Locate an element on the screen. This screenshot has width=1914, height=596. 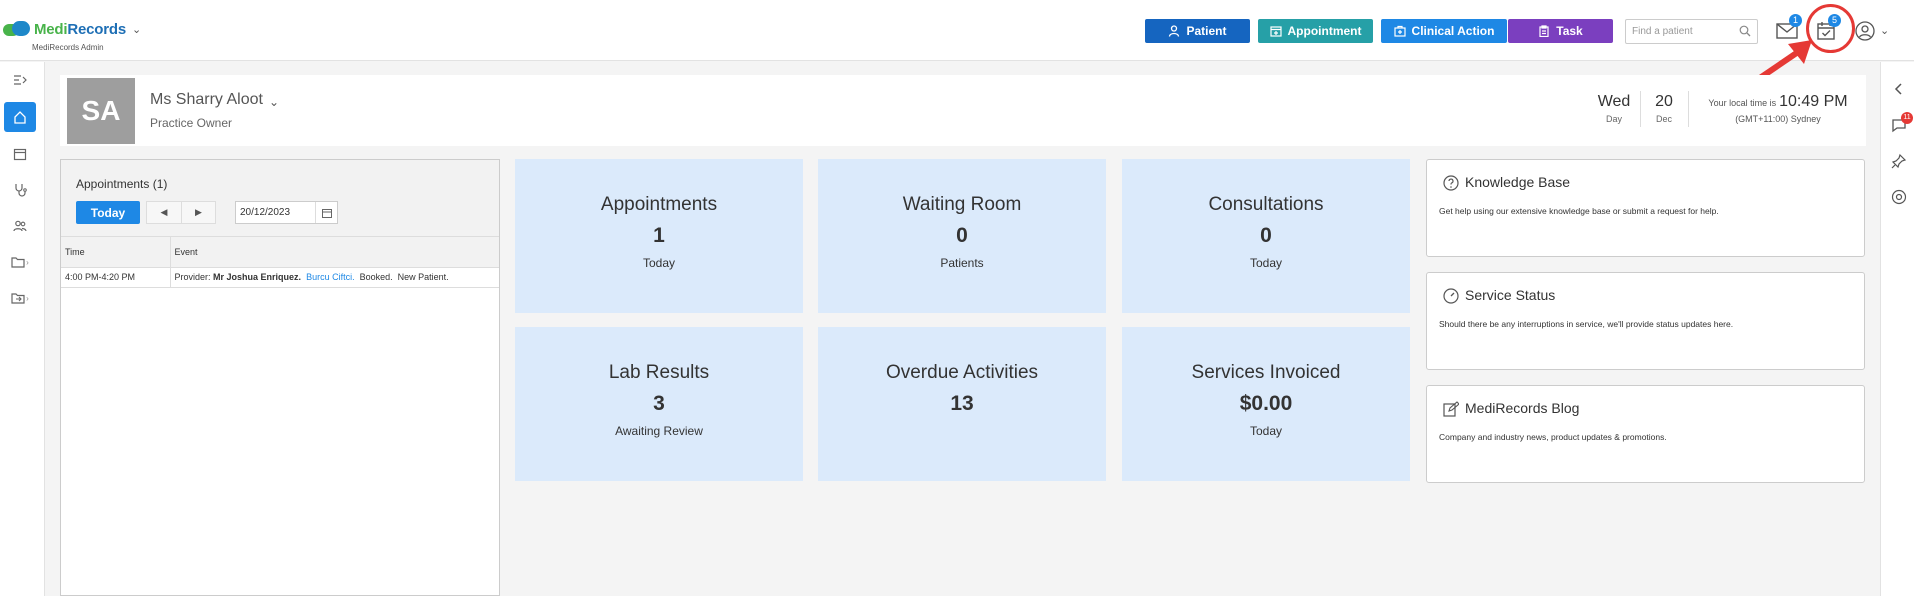
patients-icon is located at coordinates (20, 226).